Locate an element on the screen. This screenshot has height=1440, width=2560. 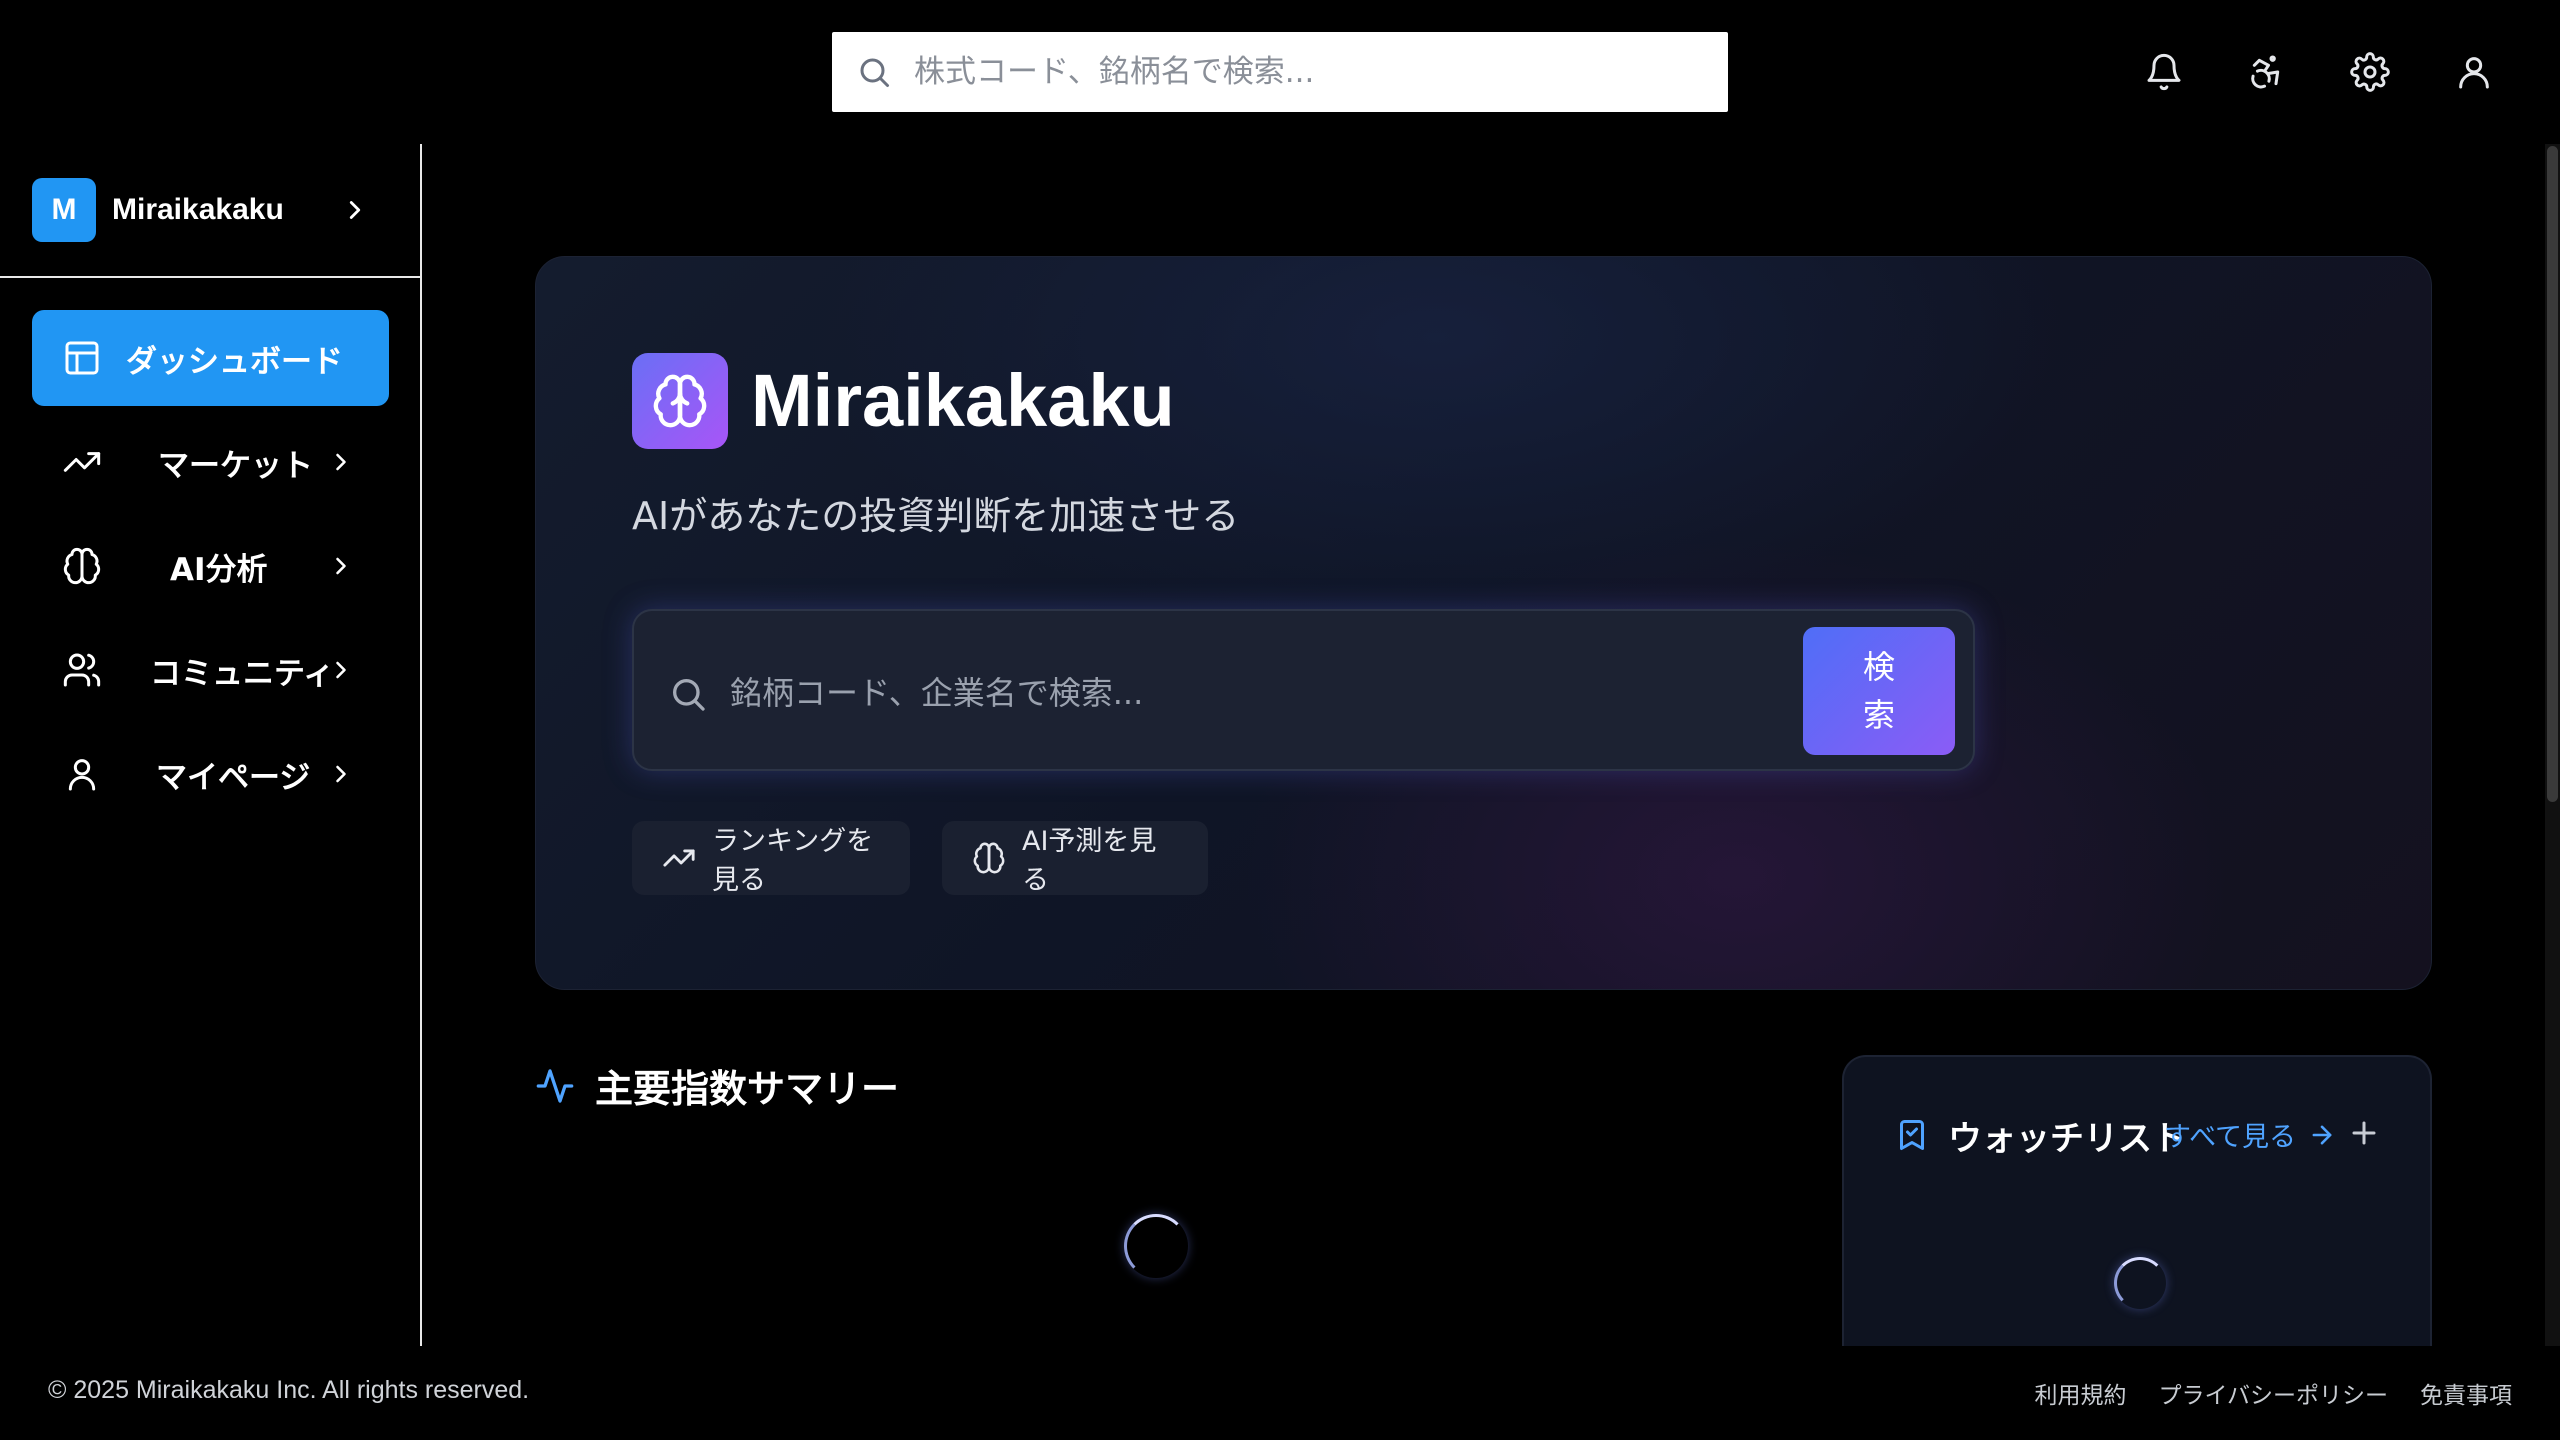
ranking-button-label: ランキングを見る is located at coordinates (793, 861).